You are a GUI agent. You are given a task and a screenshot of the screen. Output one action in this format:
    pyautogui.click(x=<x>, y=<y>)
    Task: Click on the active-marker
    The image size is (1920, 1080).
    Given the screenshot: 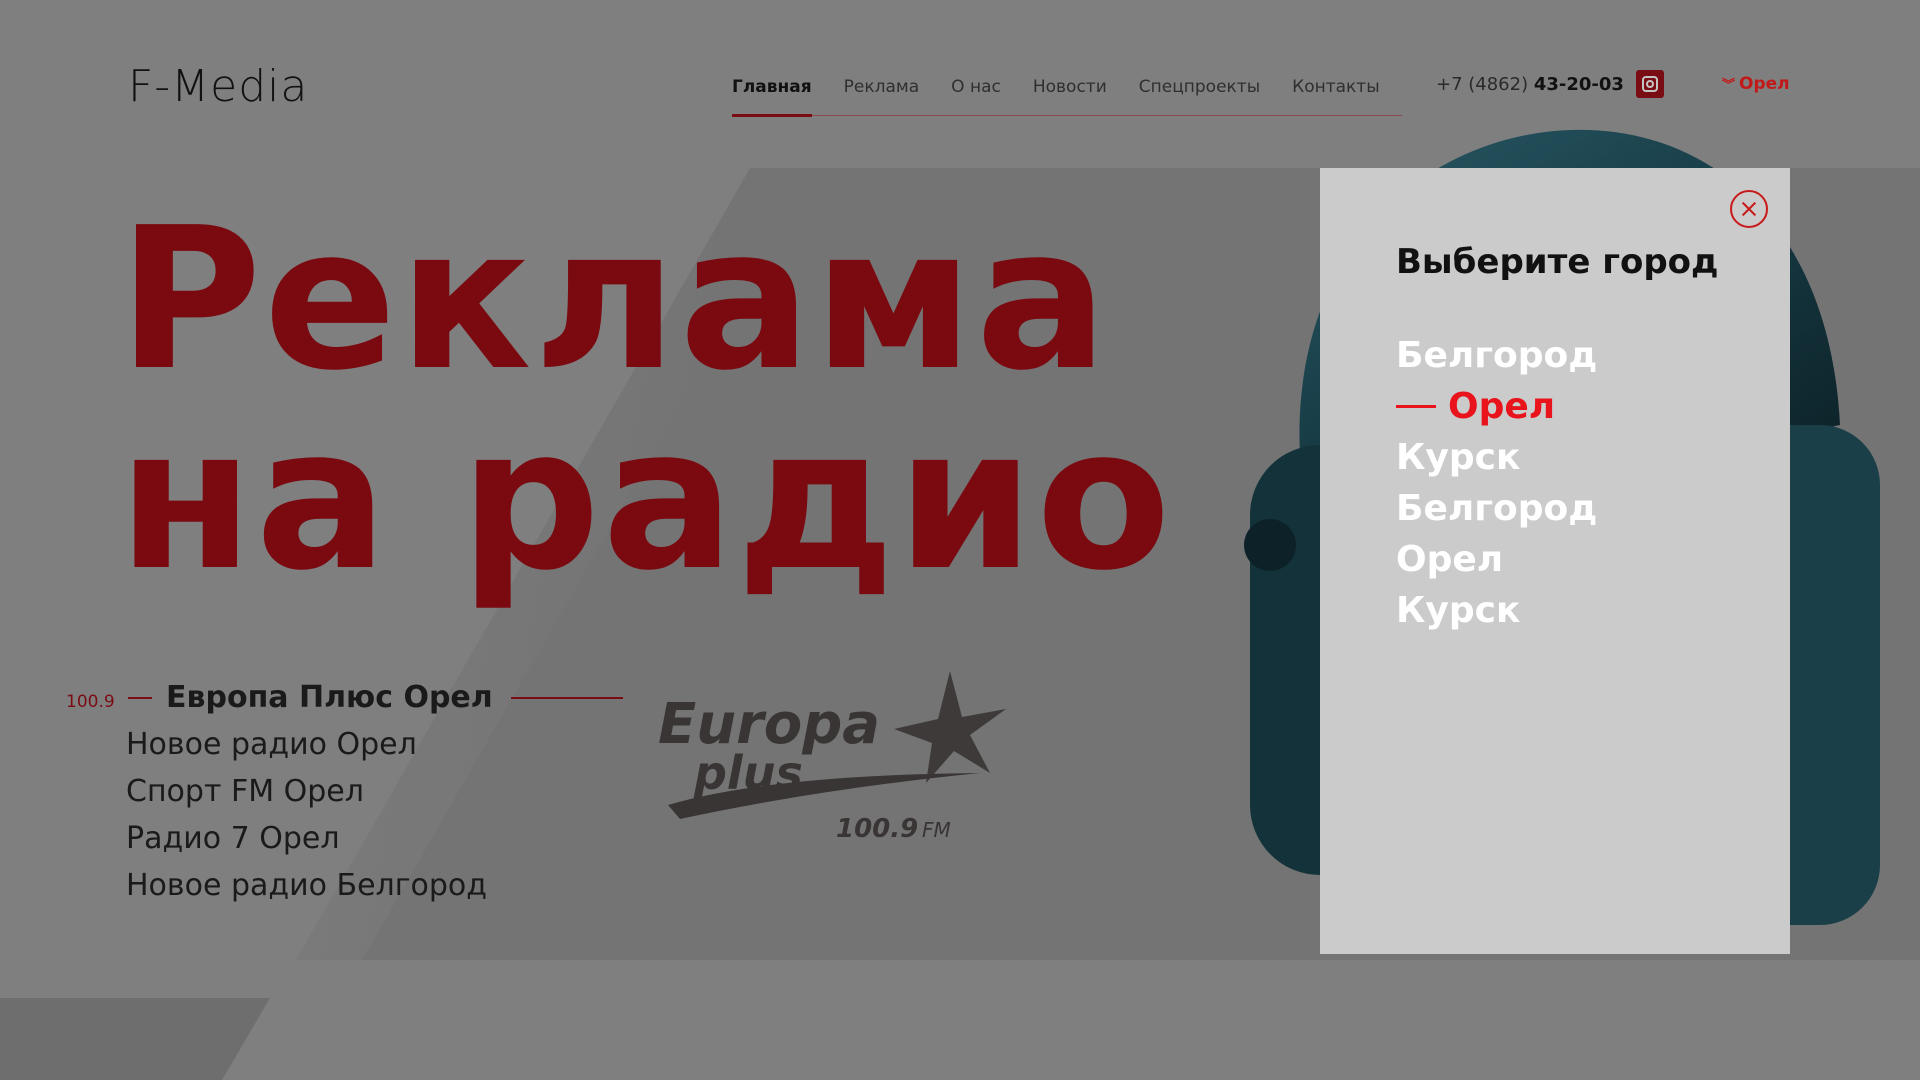 What is the action you would take?
    pyautogui.click(x=140, y=697)
    